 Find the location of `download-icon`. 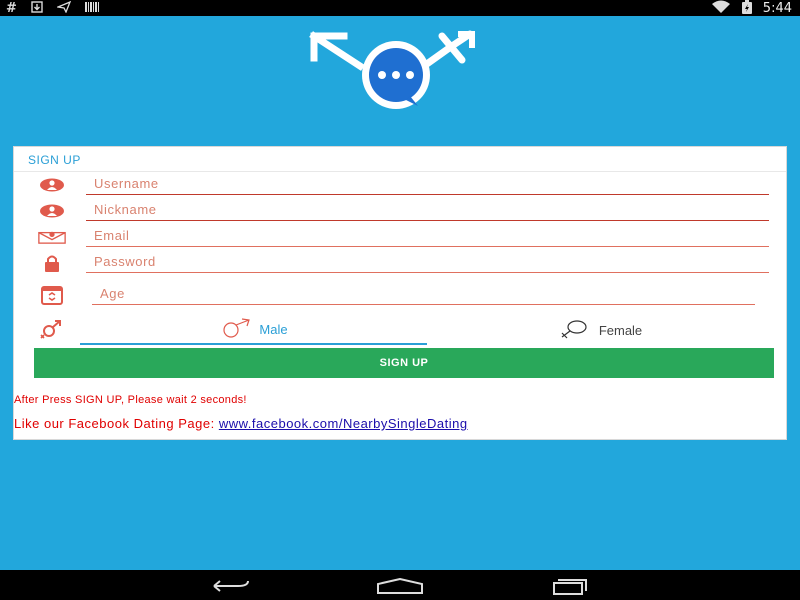

download-icon is located at coordinates (37, 8).